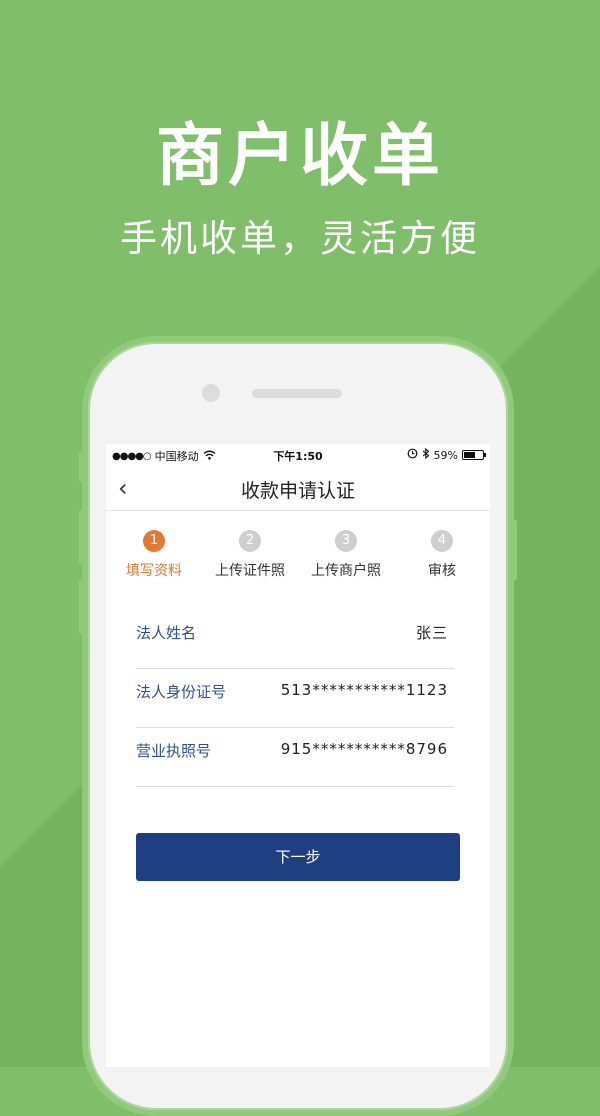 The width and height of the screenshot is (600, 1116). What do you see at coordinates (299, 156) in the screenshot?
I see `promo-title: 商户收单` at bounding box center [299, 156].